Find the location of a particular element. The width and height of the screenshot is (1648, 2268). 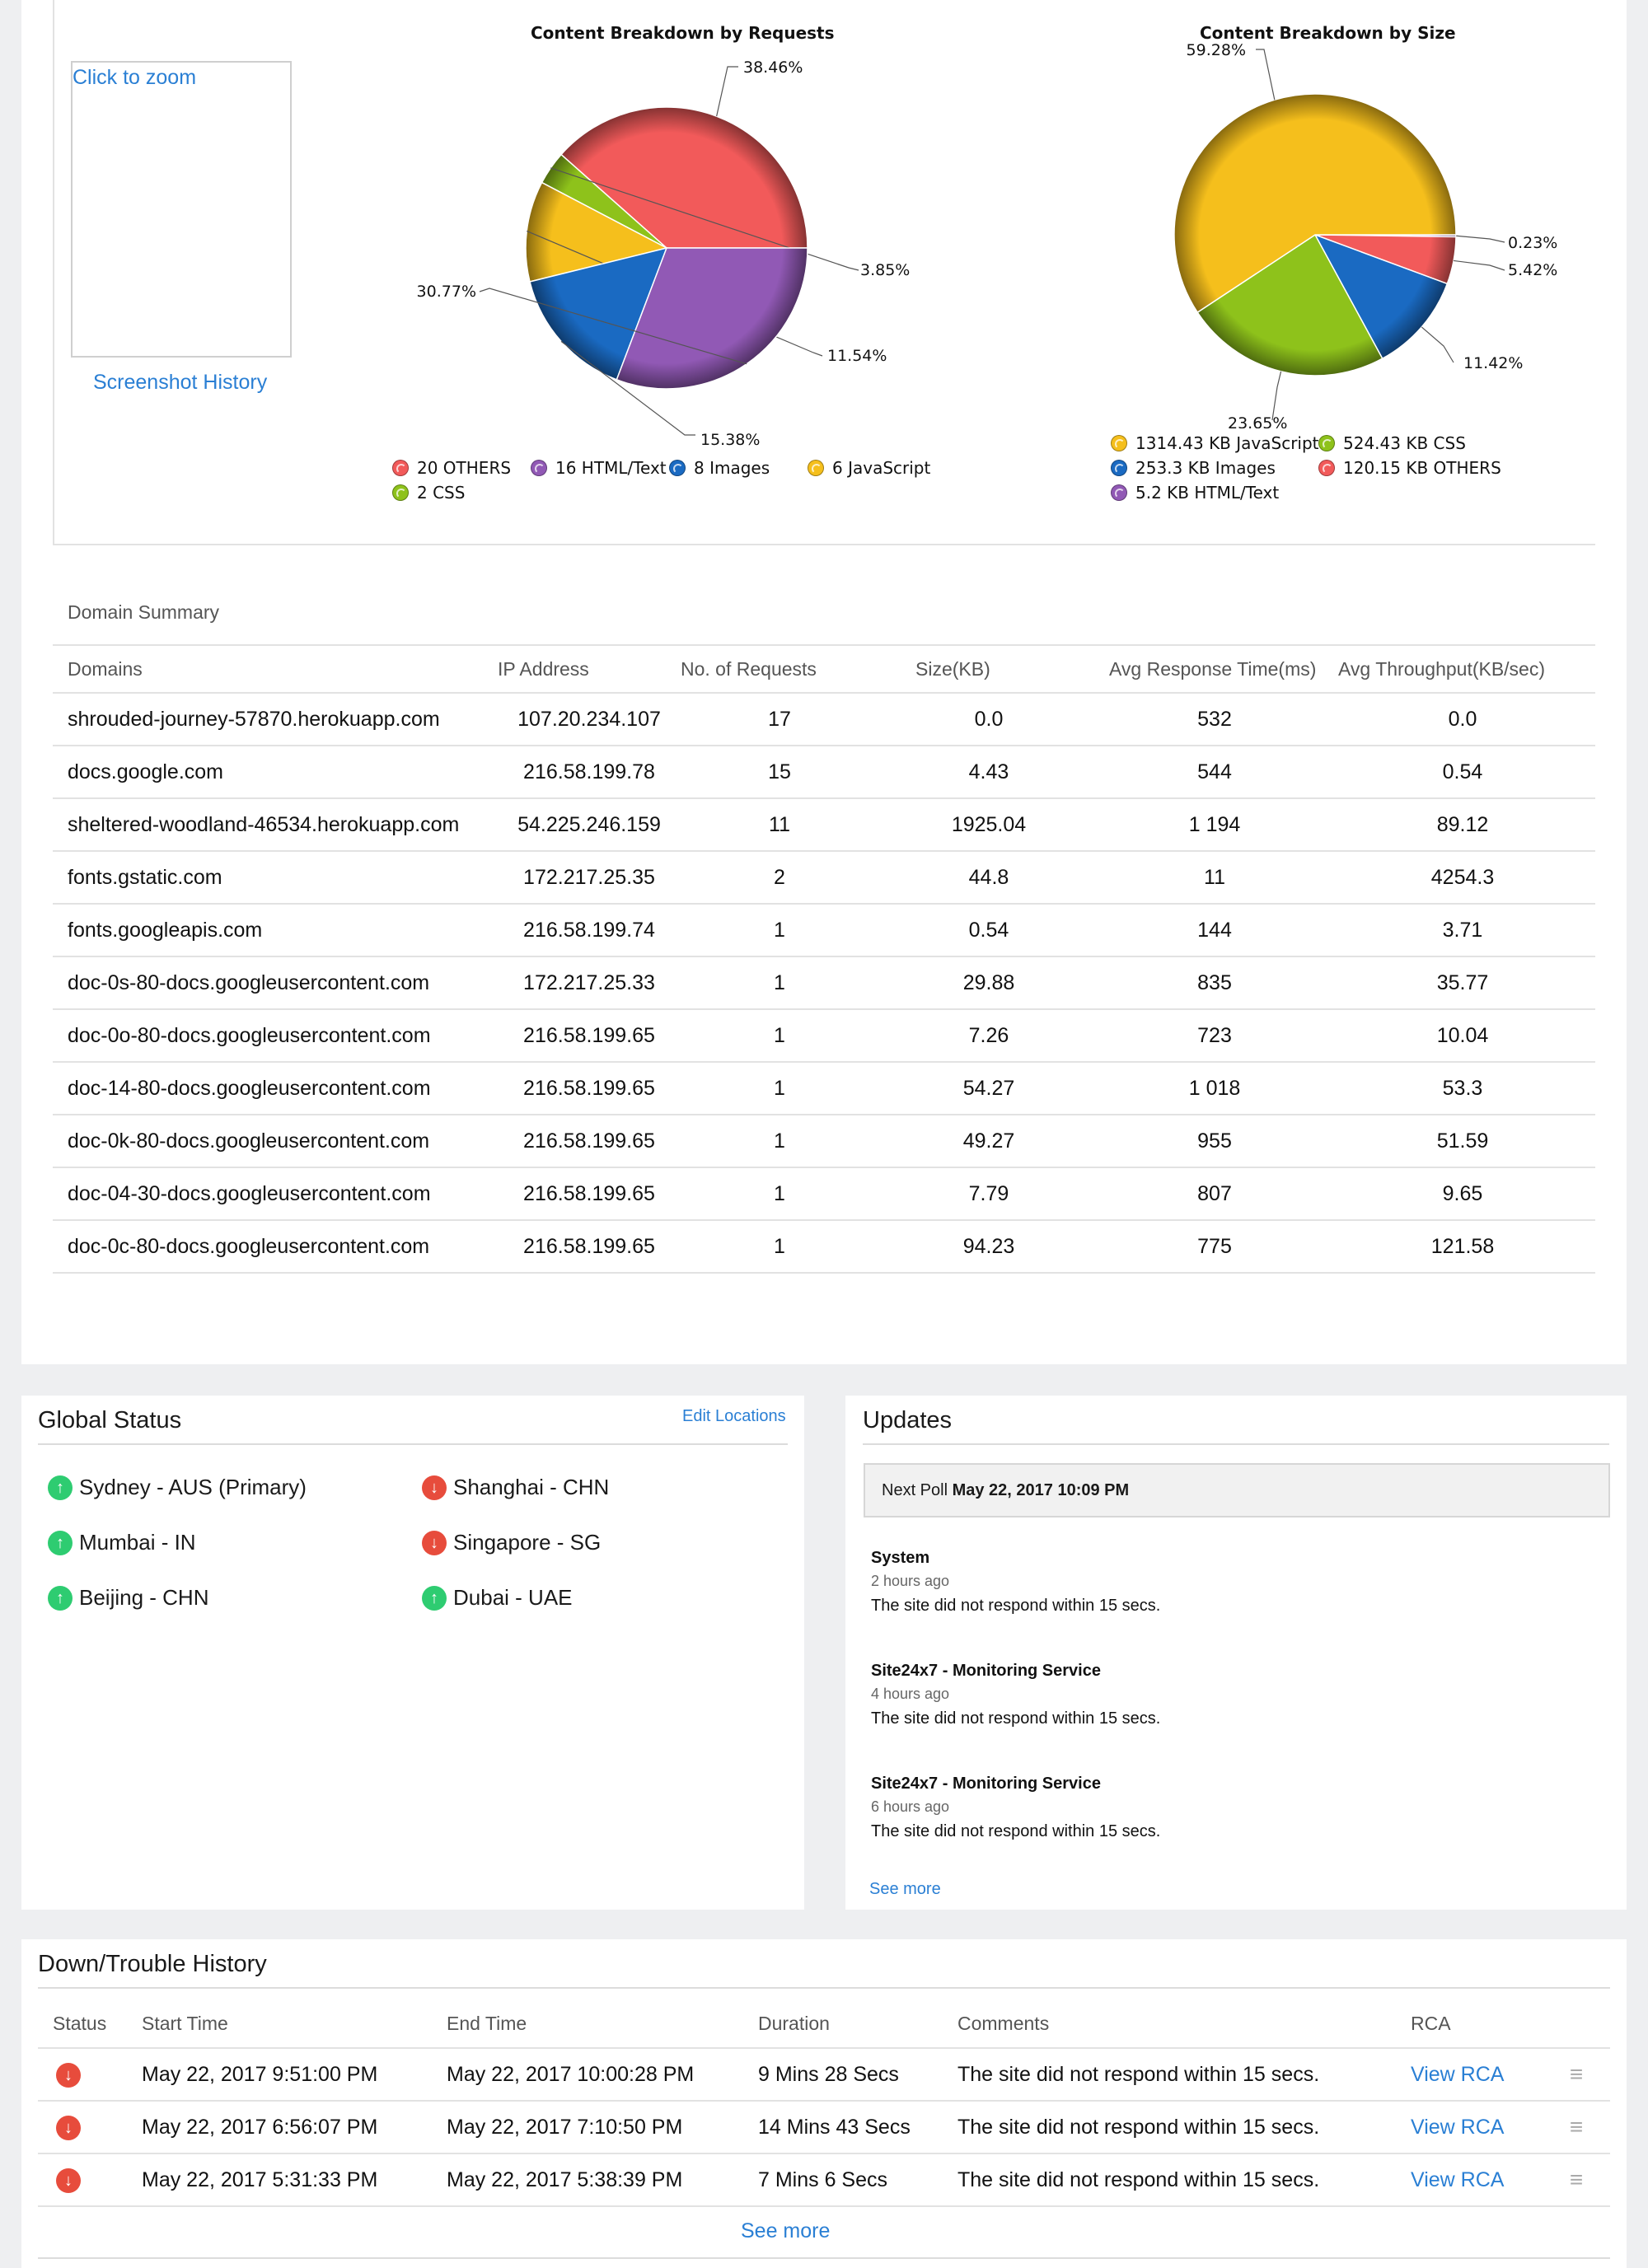

legend-item: 120.15 KB OTHERS is located at coordinates (1409, 468).